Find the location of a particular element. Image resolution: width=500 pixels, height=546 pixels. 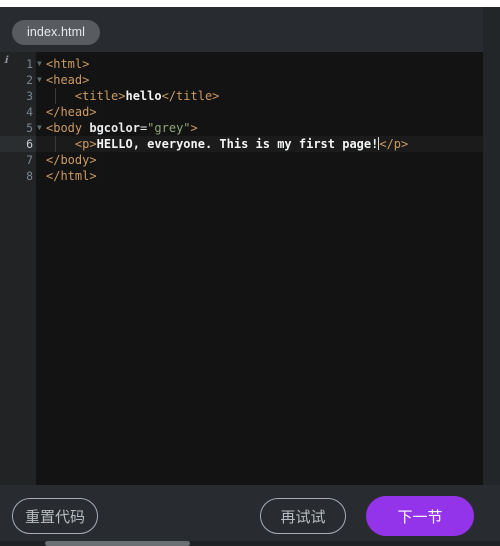

gutter-line-8: 8 is located at coordinates (18, 176).